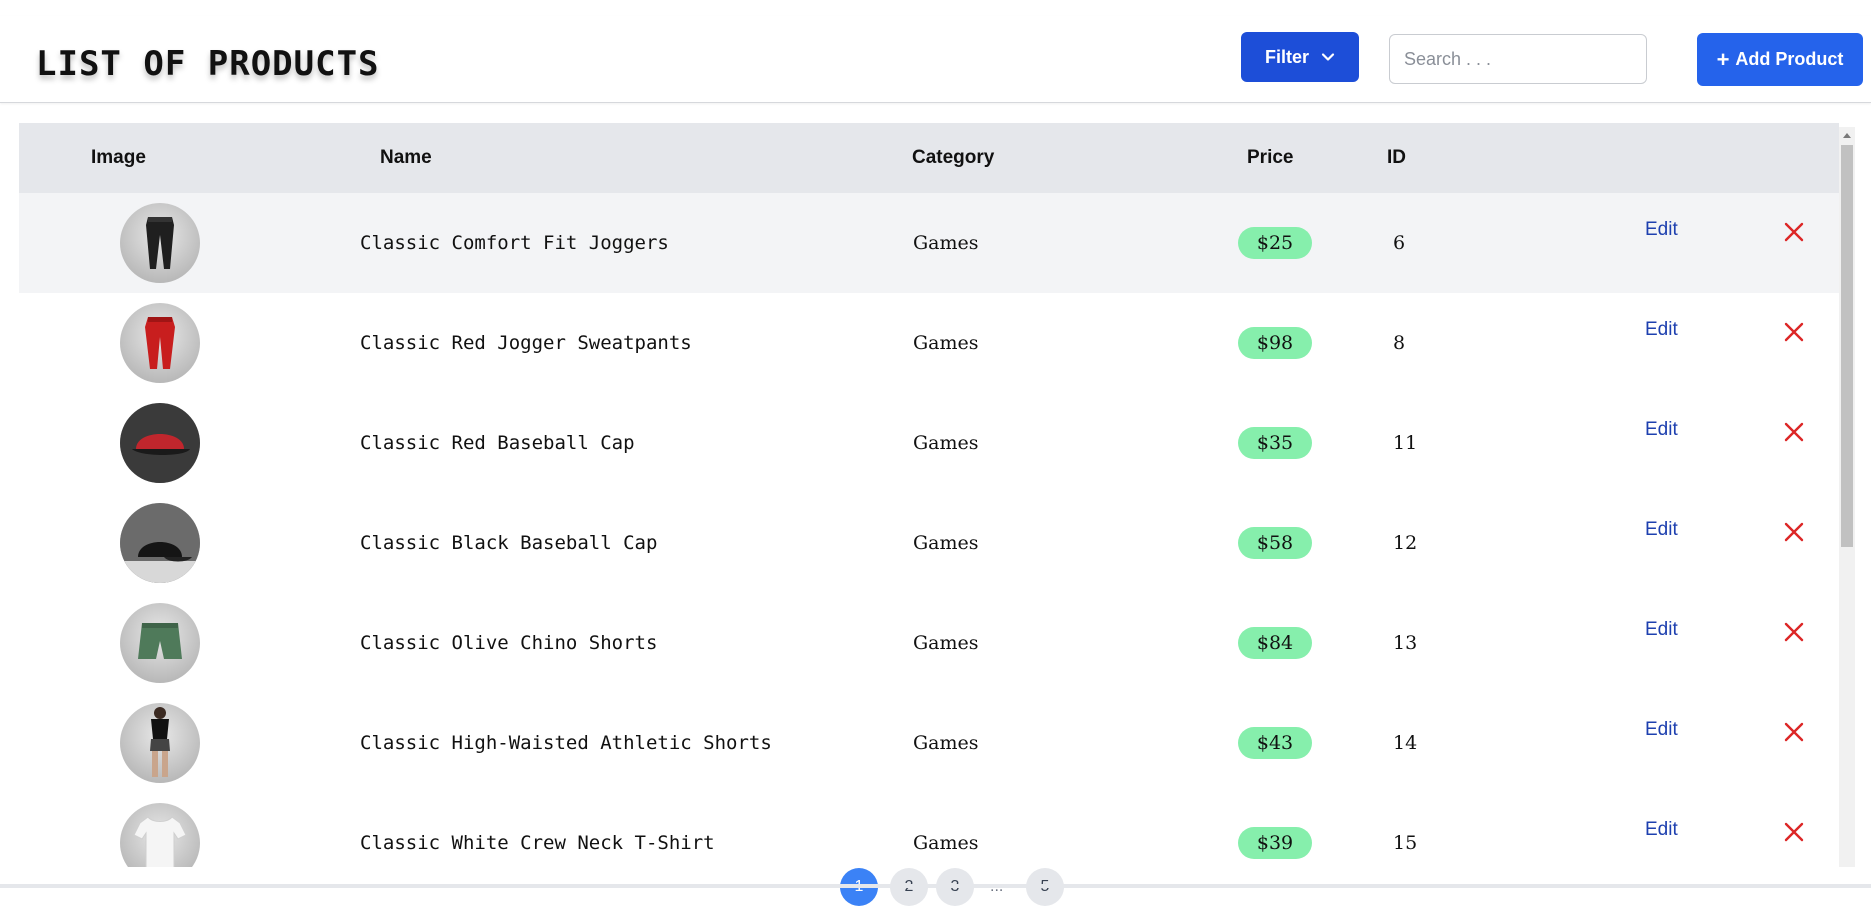 The image size is (1871, 908). What do you see at coordinates (1399, 343) in the screenshot?
I see `product-id: 8` at bounding box center [1399, 343].